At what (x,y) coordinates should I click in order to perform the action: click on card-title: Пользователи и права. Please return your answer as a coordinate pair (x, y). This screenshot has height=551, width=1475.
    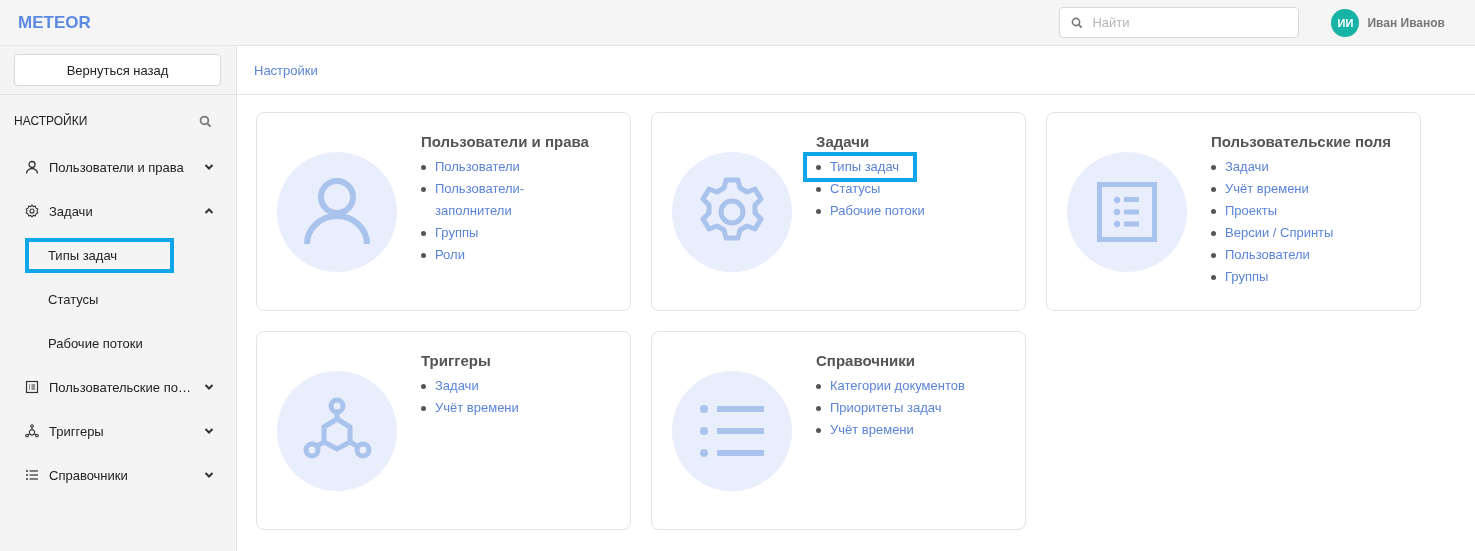
    Looking at the image, I should click on (505, 141).